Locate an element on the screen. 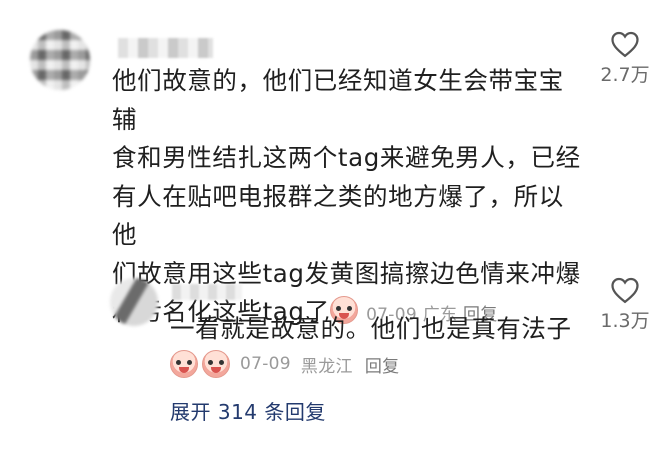  like-count: 2.7万 is located at coordinates (625, 75).